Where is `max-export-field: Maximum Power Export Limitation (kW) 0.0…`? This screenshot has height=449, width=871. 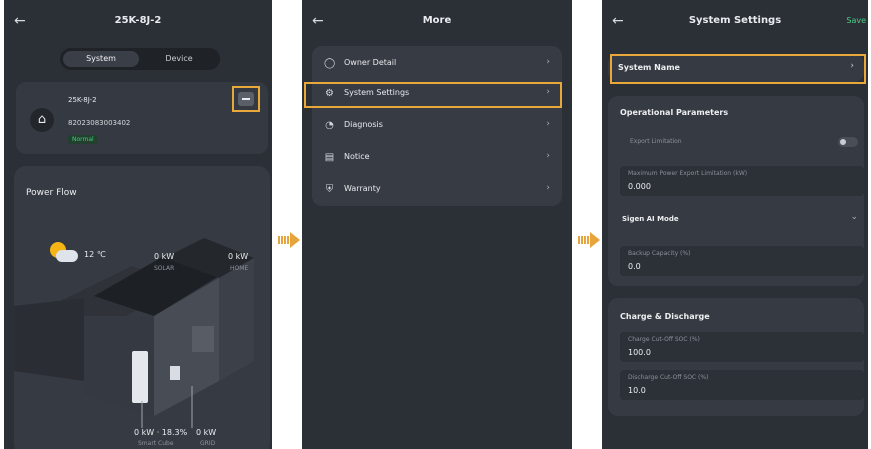
max-export-field: Maximum Power Export Limitation (kW) 0.0… is located at coordinates (742, 181).